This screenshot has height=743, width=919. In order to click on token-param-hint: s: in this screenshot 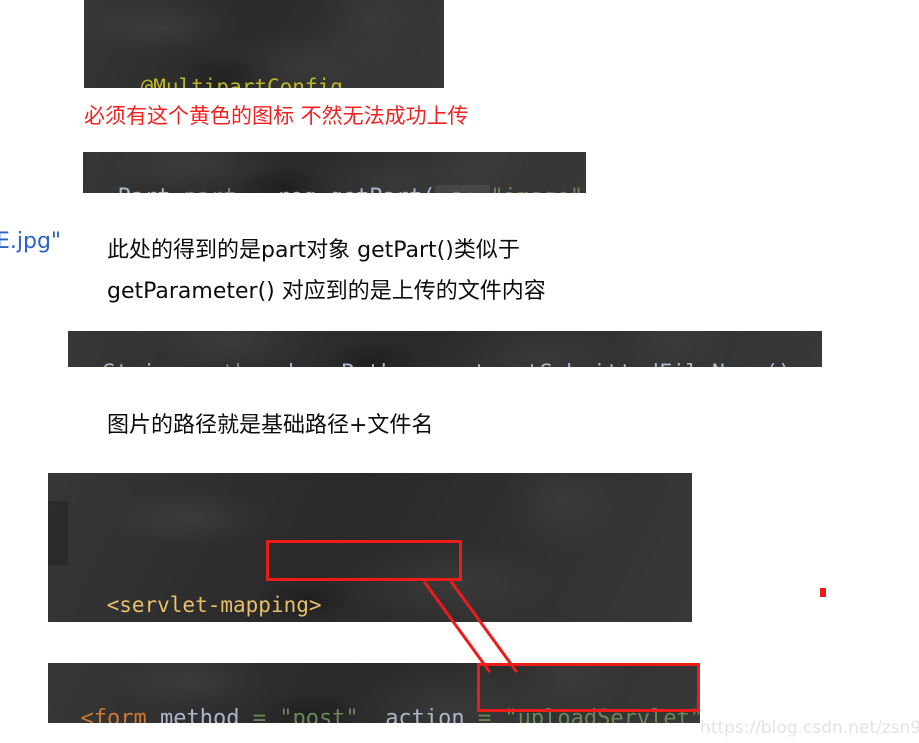, I will do `click(463, 189)`.